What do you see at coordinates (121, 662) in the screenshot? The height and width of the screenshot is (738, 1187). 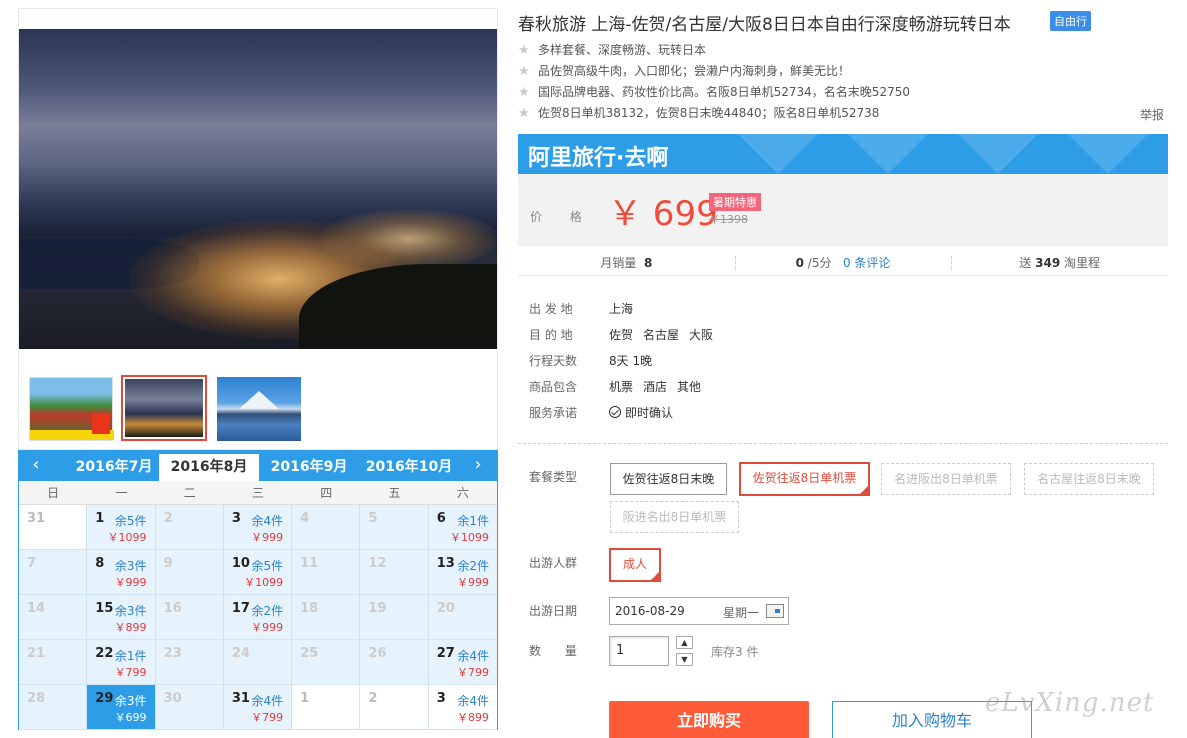 I see `calendar-day-cell: 22 余1件 ￥799` at bounding box center [121, 662].